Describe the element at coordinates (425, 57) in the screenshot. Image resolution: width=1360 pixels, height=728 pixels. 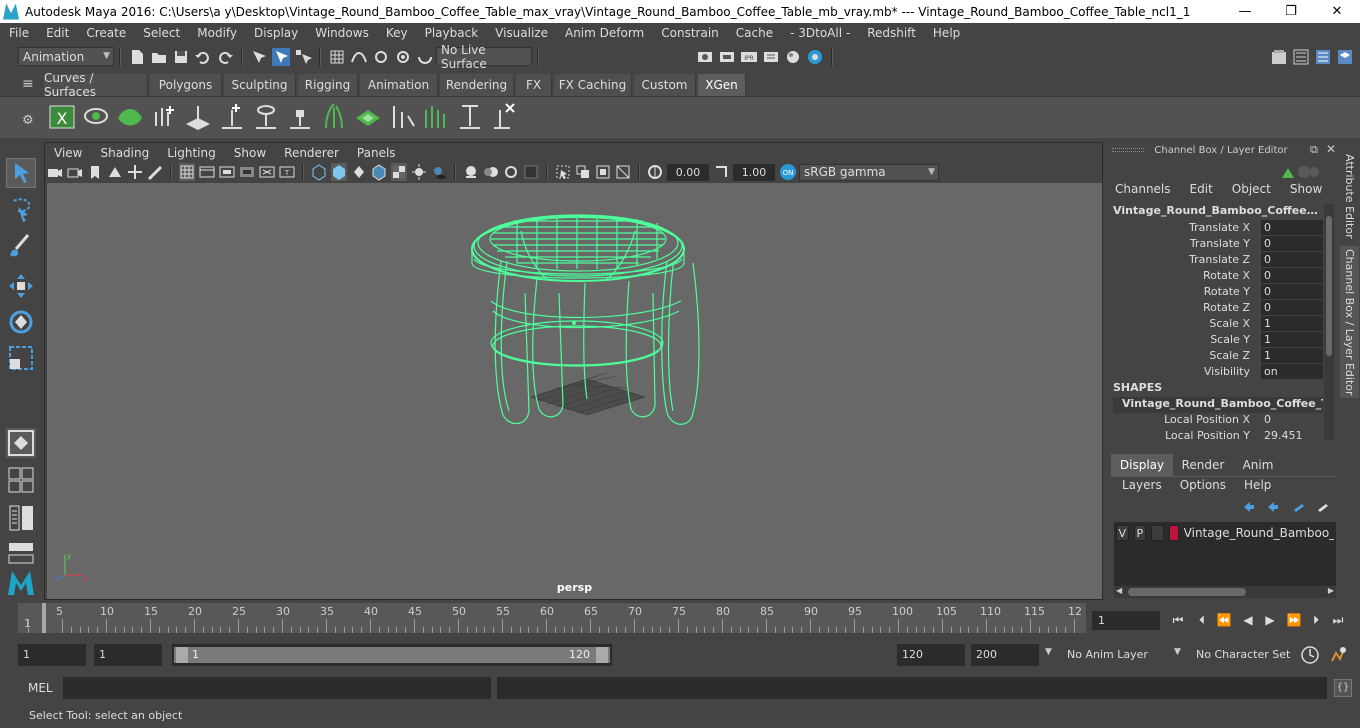
I see `make-live-icon` at that location.